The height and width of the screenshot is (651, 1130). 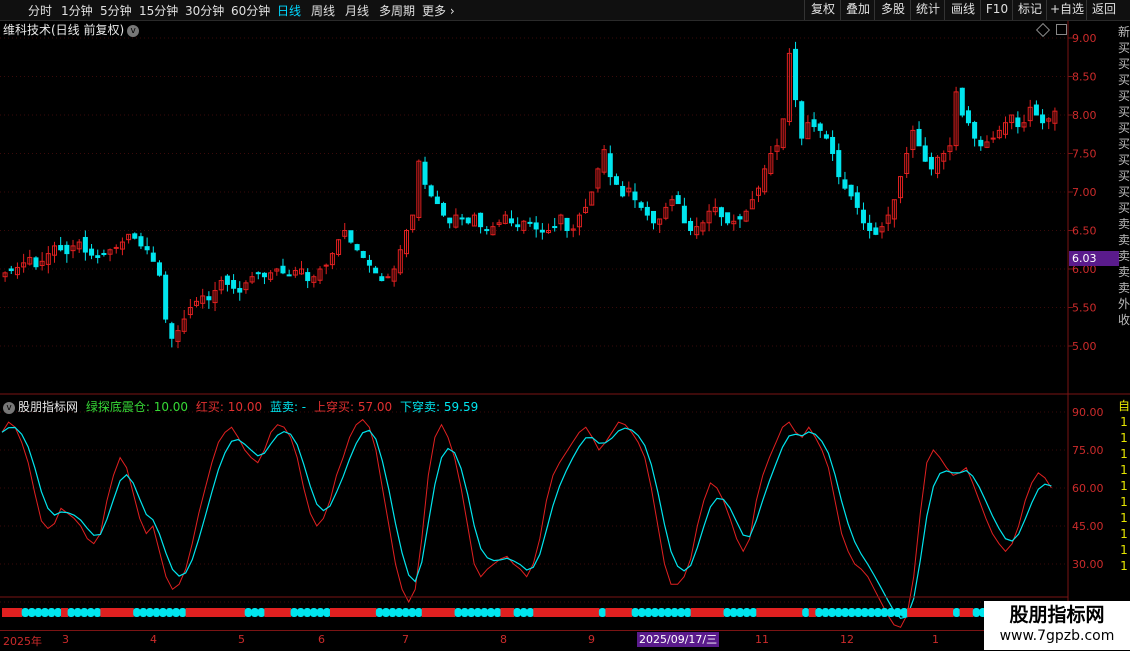 What do you see at coordinates (996, 10) in the screenshot?
I see `f10-button: F10` at bounding box center [996, 10].